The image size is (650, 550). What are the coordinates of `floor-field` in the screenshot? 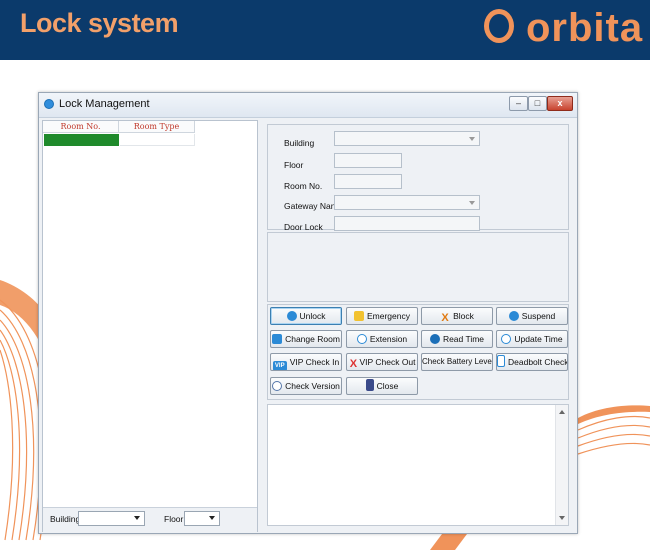 It's located at (368, 160).